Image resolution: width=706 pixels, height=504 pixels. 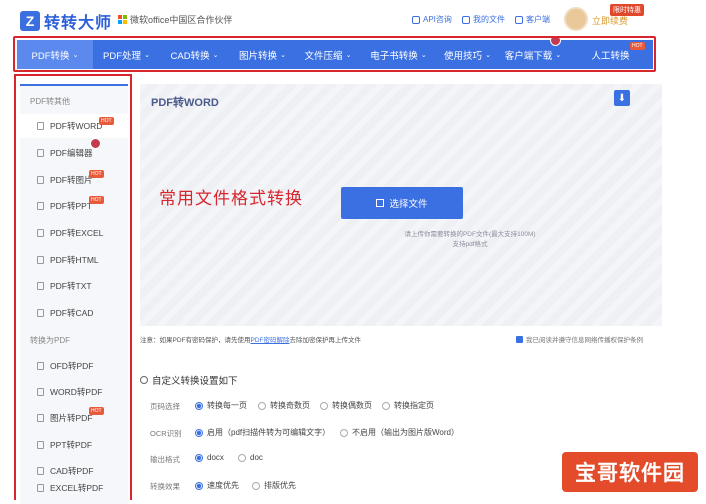 What do you see at coordinates (380, 203) in the screenshot?
I see `upload-icon` at bounding box center [380, 203].